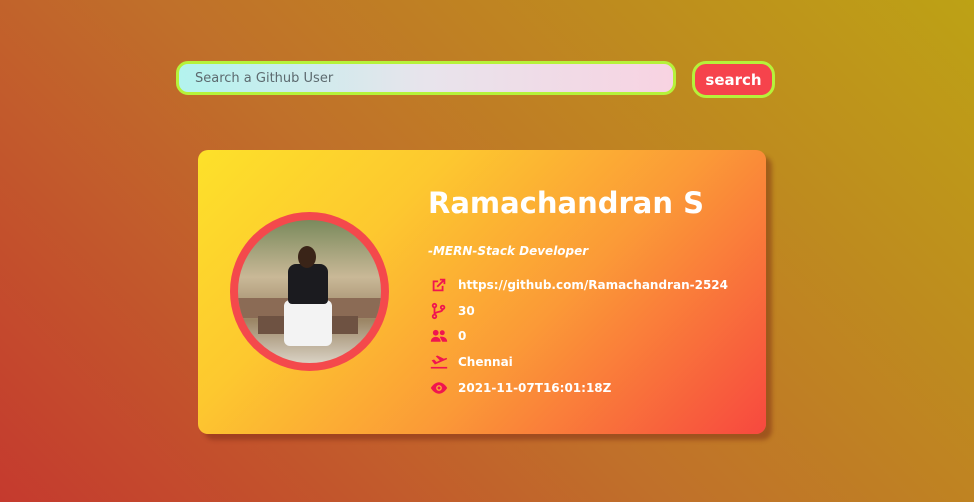 The width and height of the screenshot is (974, 502). Describe the element at coordinates (485, 362) in the screenshot. I see `profile-location: Chennai` at that location.